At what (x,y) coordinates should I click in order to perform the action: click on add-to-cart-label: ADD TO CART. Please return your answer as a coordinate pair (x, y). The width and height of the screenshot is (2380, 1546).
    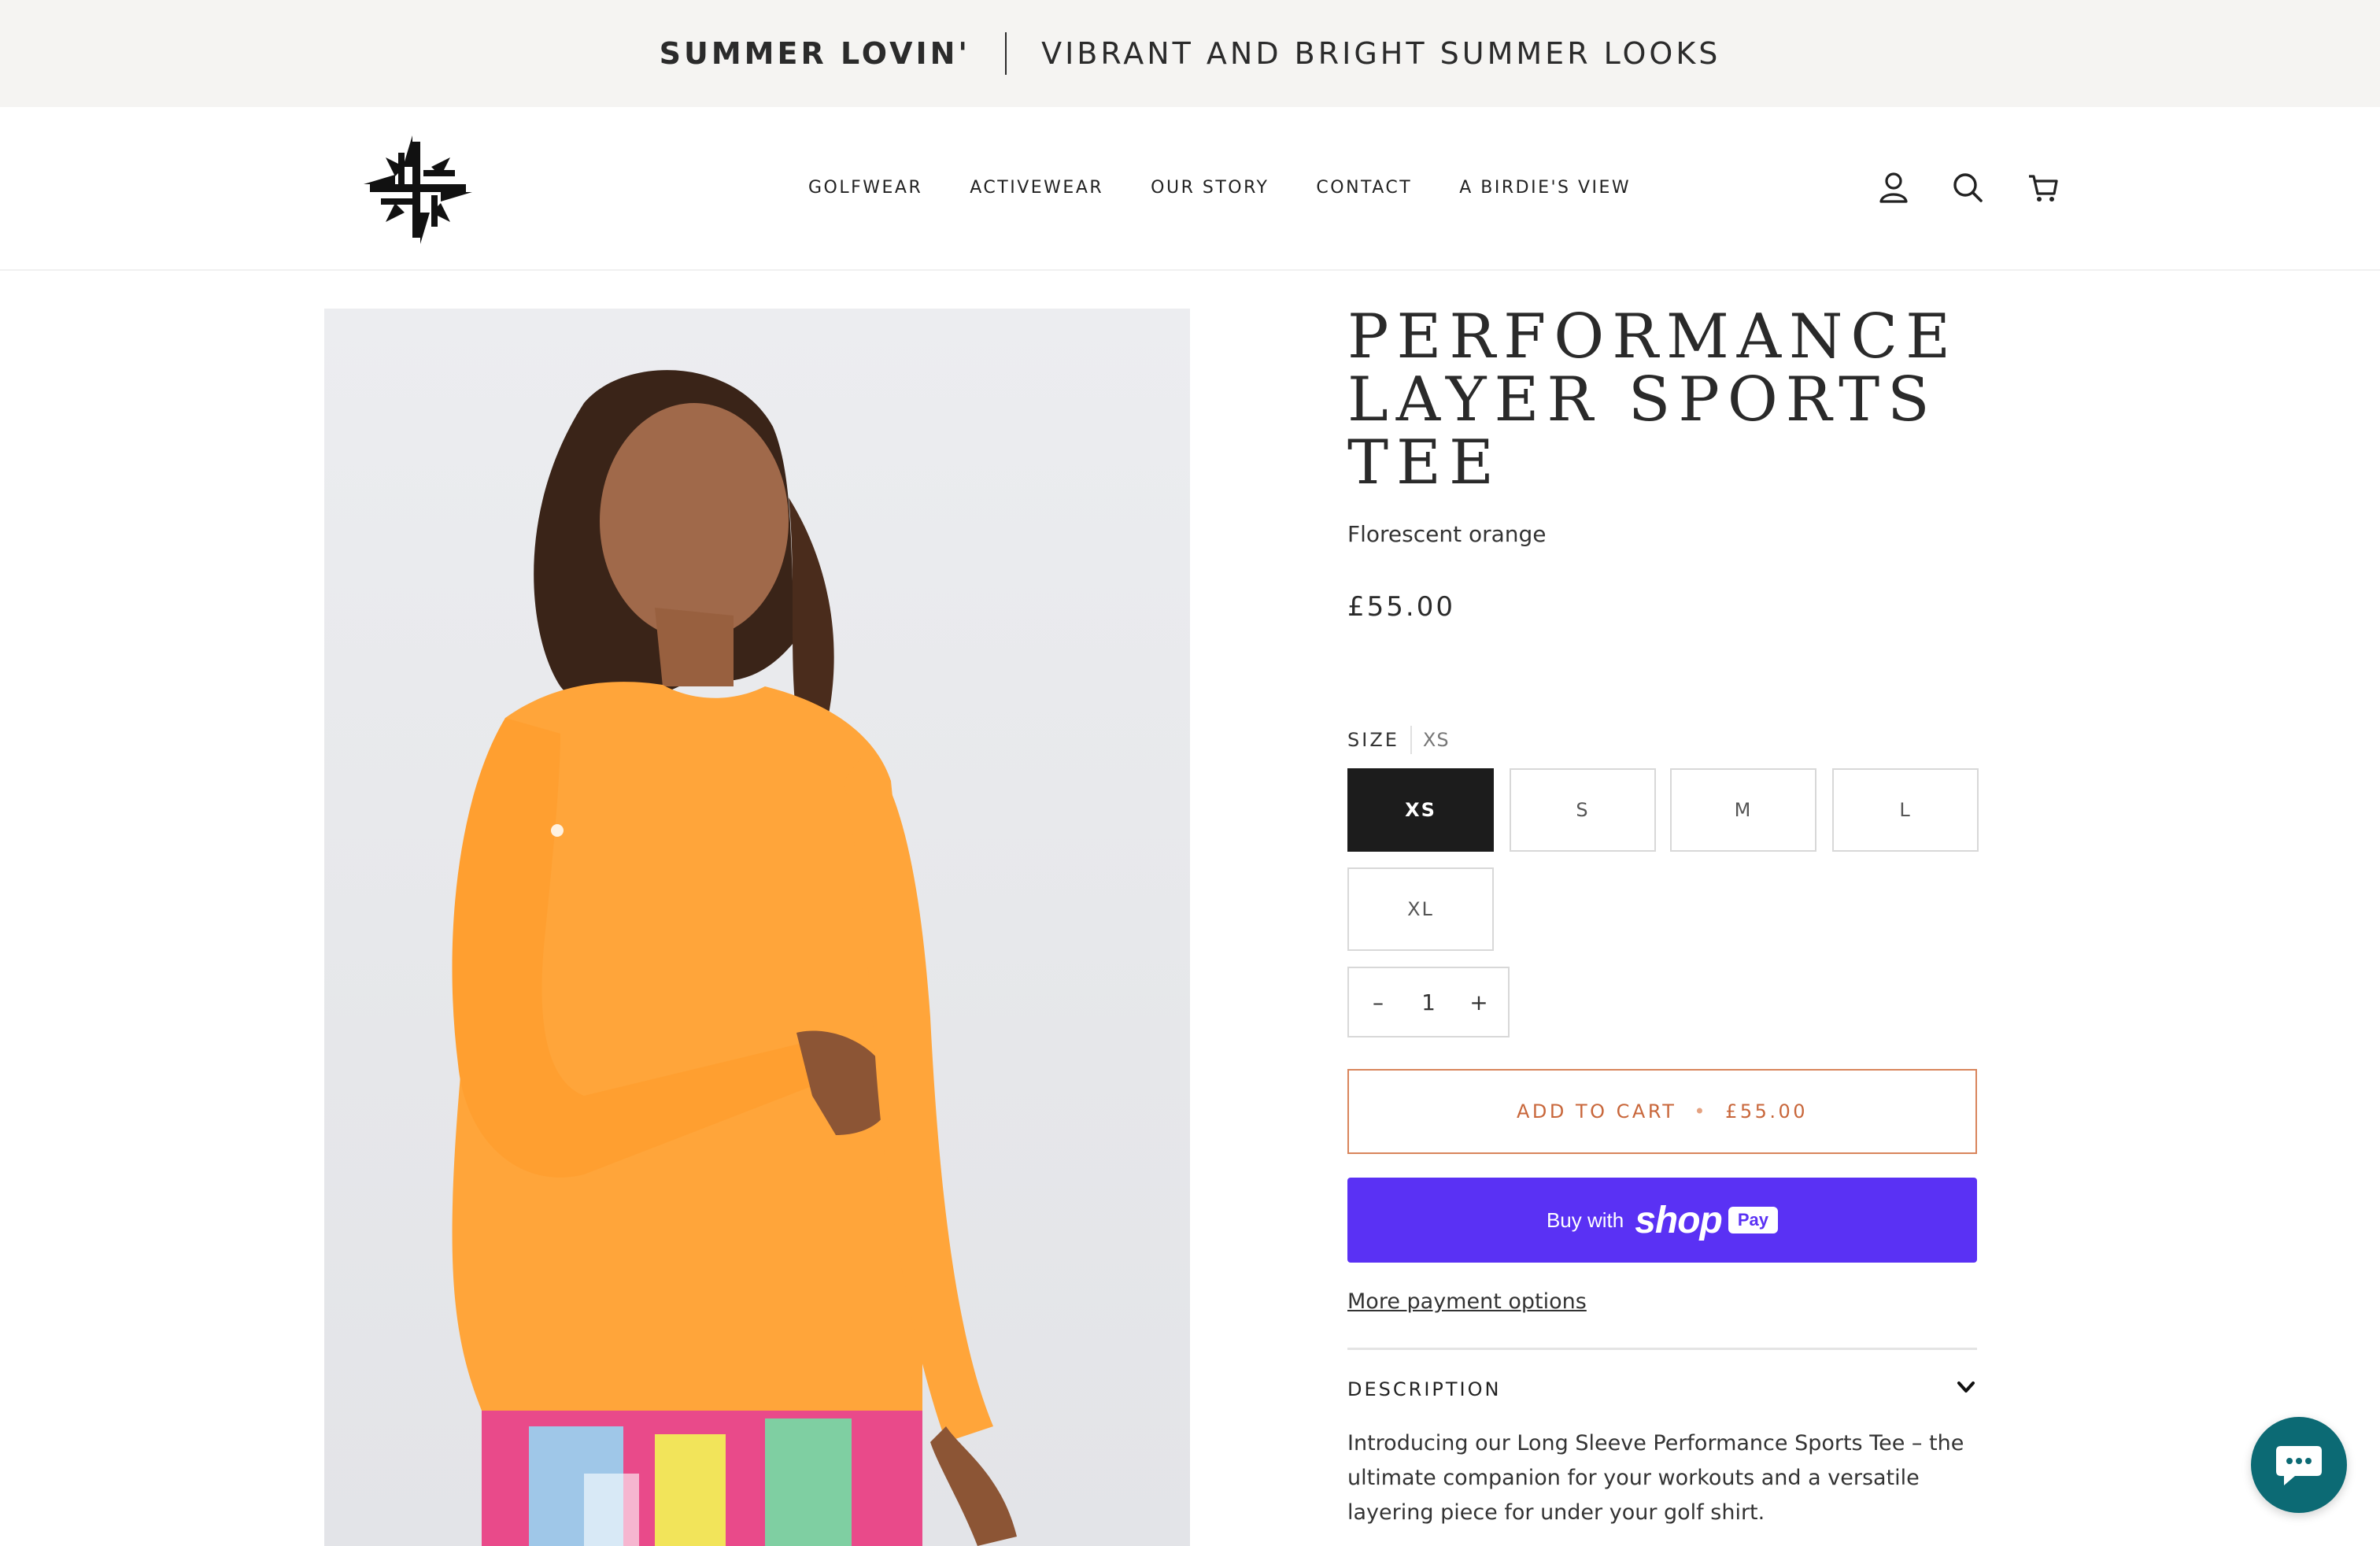
    Looking at the image, I should click on (1596, 1111).